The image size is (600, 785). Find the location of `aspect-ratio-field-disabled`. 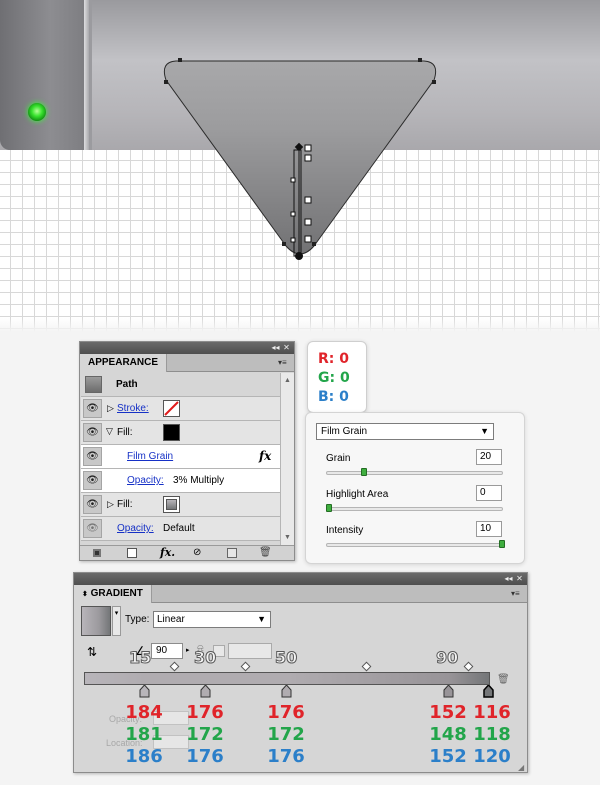

aspect-ratio-field-disabled is located at coordinates (250, 651).